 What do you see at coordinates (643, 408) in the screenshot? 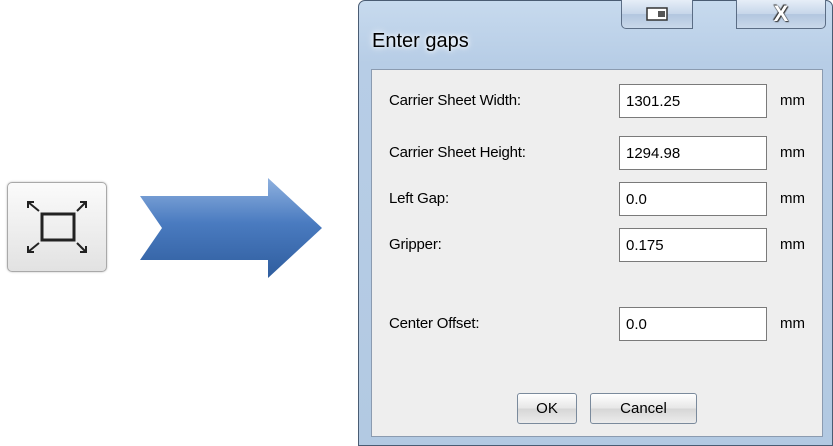
I see `cancel-button: Cancel` at bounding box center [643, 408].